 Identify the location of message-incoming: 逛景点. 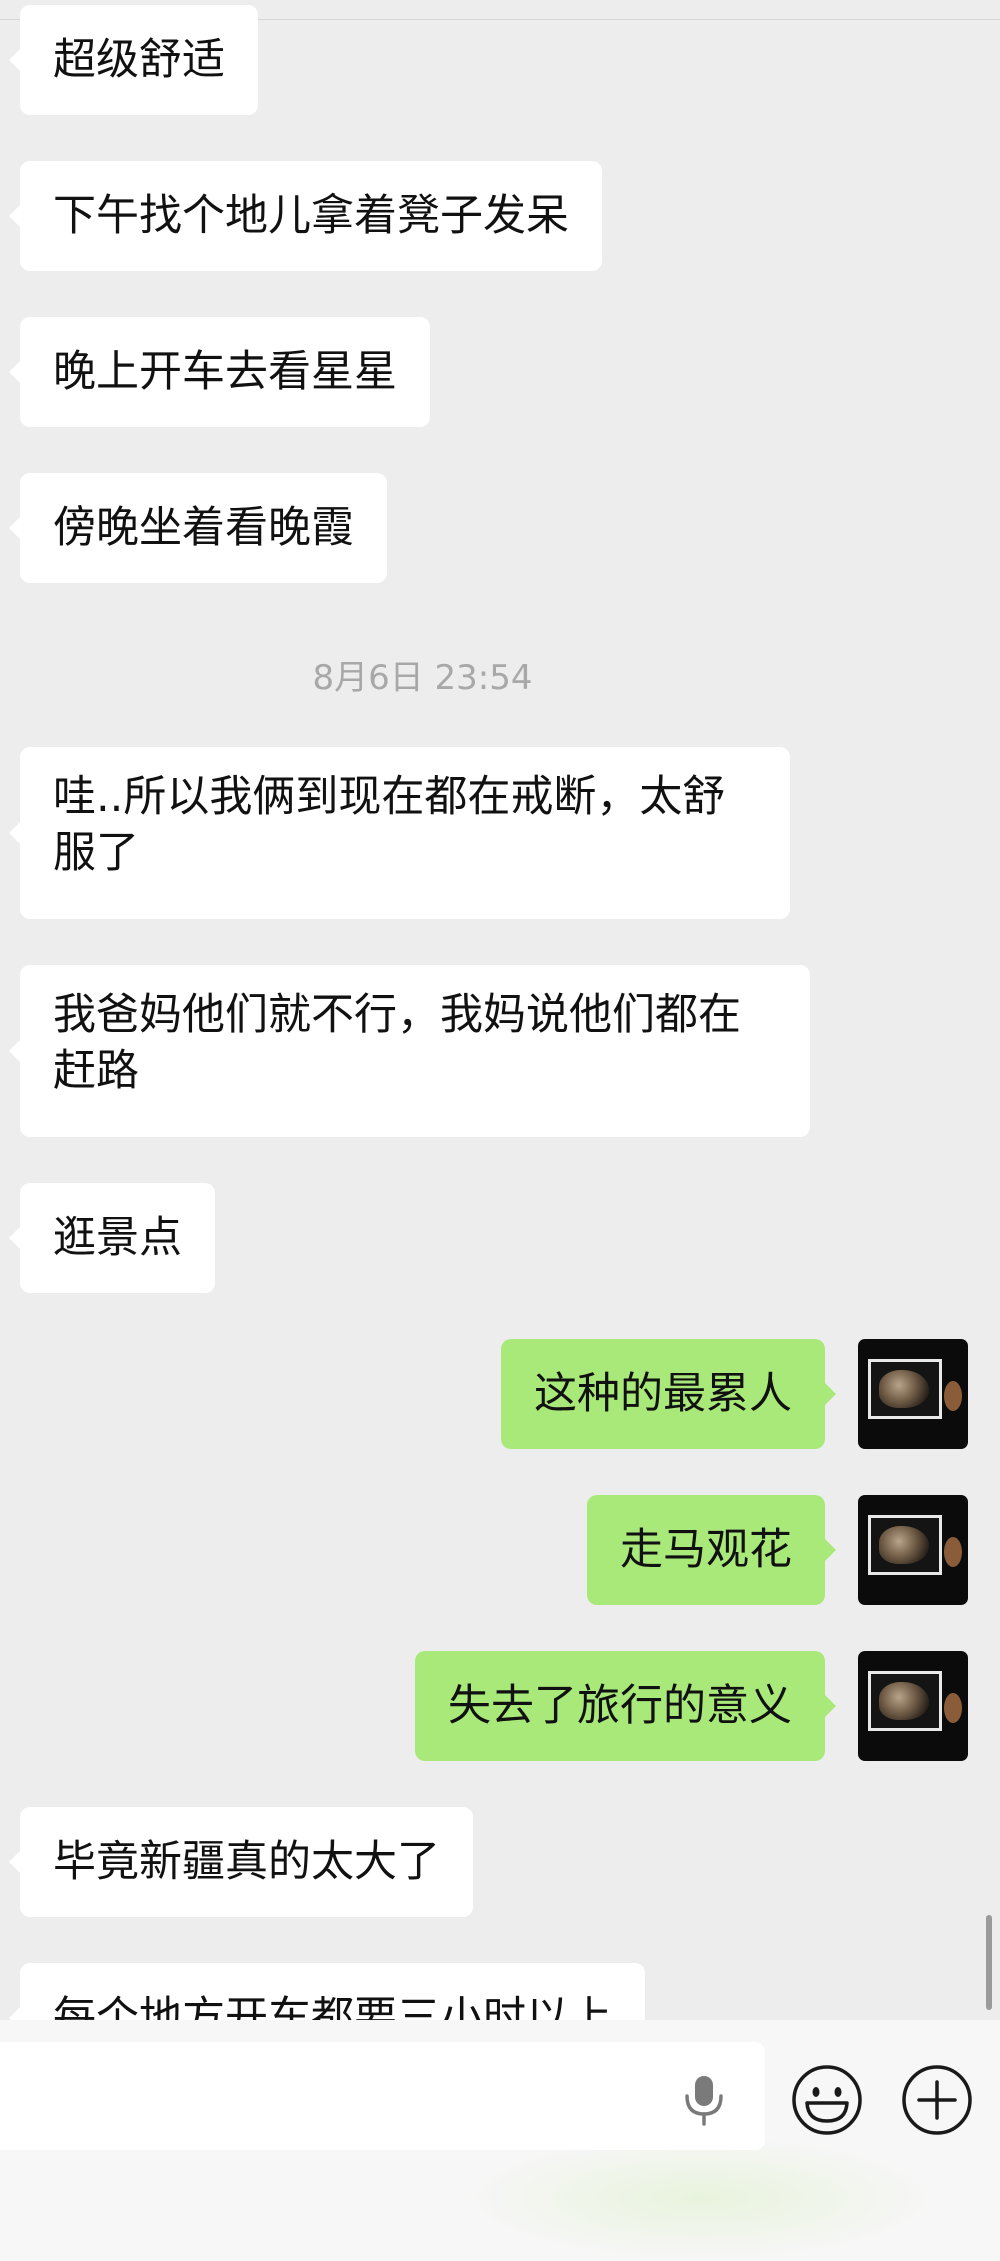
(112, 1238).